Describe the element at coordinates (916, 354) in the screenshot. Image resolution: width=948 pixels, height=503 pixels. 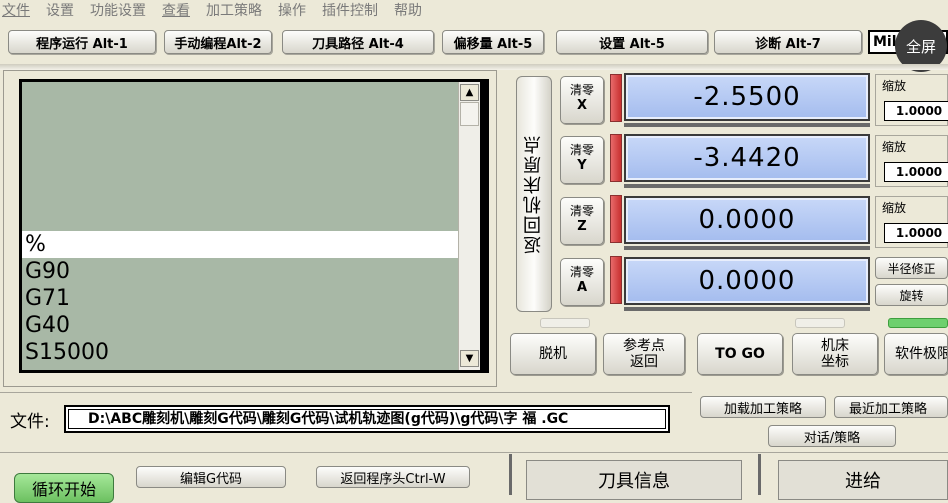
I see `soft-limit-button: 软件极限` at that location.